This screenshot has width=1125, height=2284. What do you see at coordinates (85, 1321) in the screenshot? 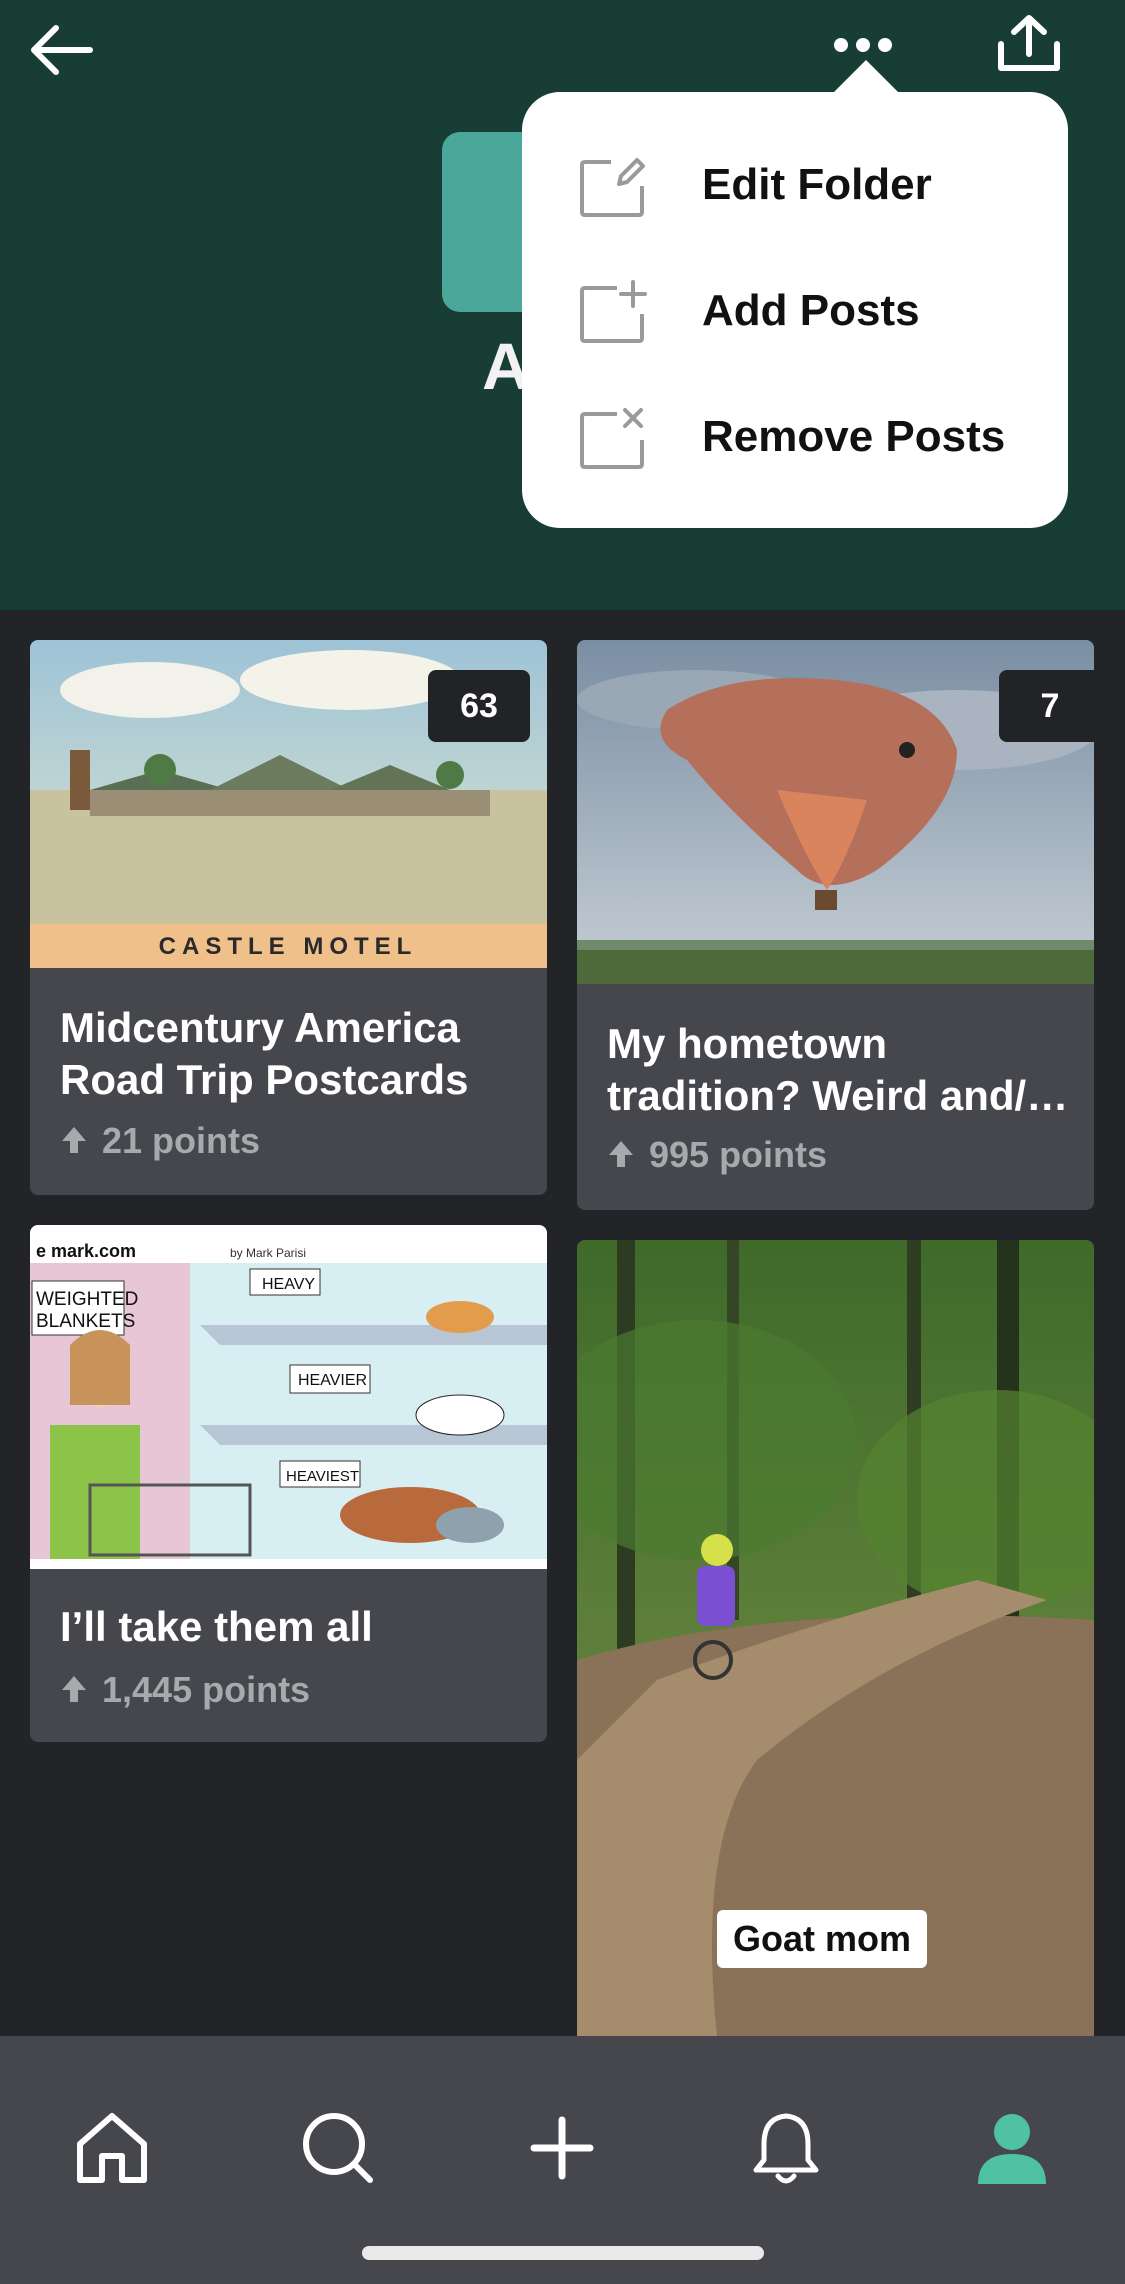
I see `svg-text: BLANKETS` at bounding box center [85, 1321].